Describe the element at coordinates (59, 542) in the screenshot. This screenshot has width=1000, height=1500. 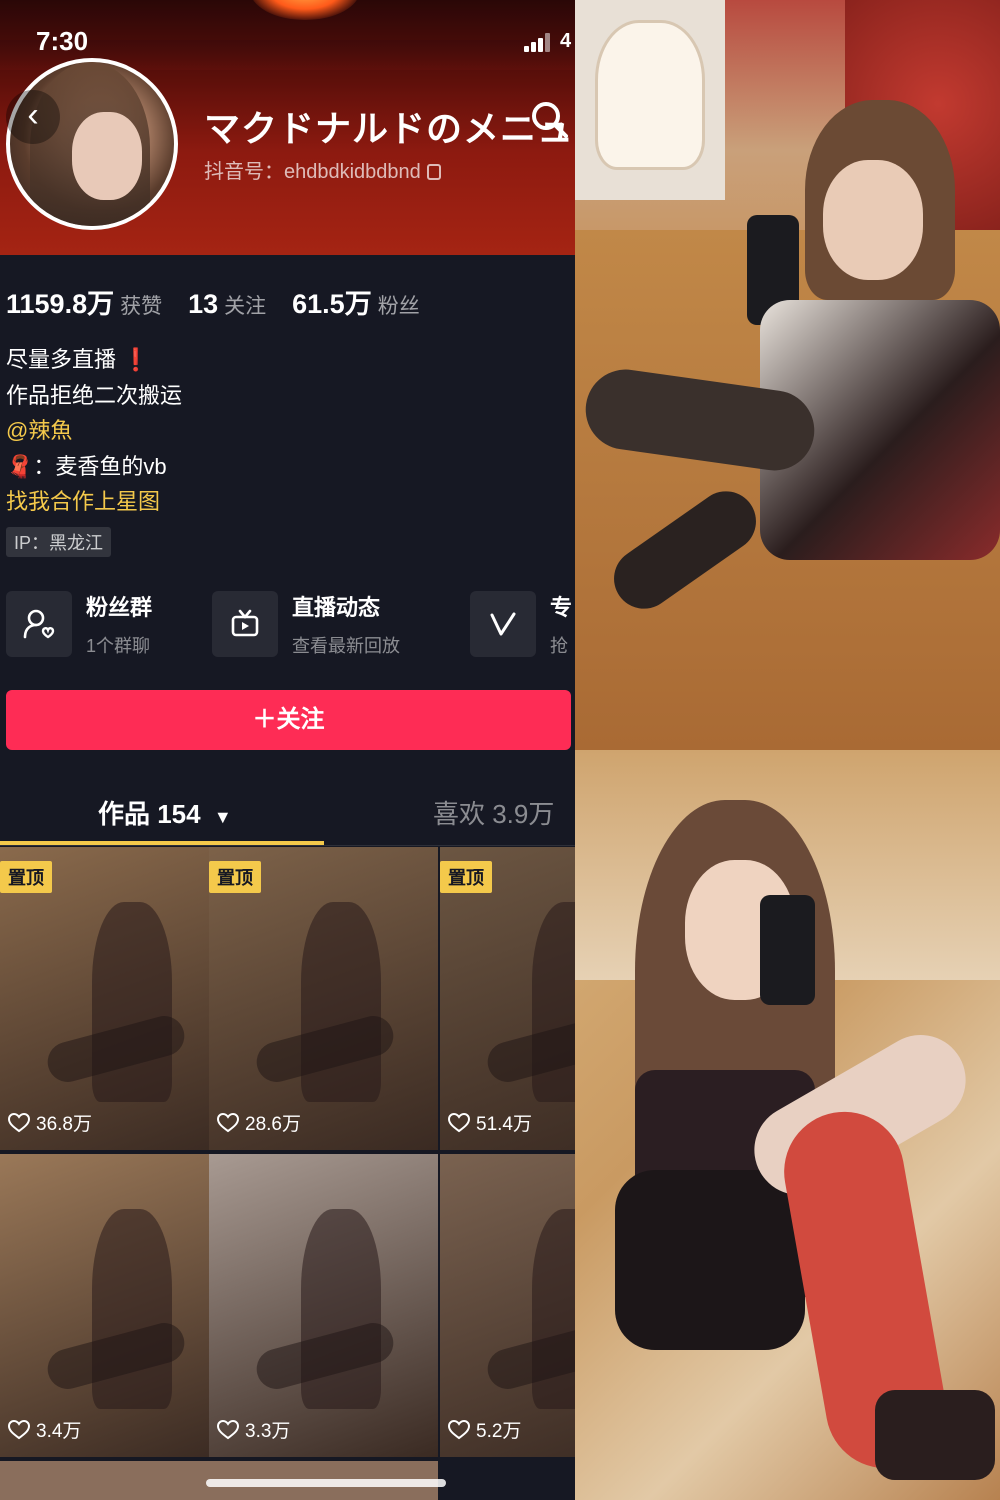
I see `ip-location-tag: IP：黑龙江` at that location.